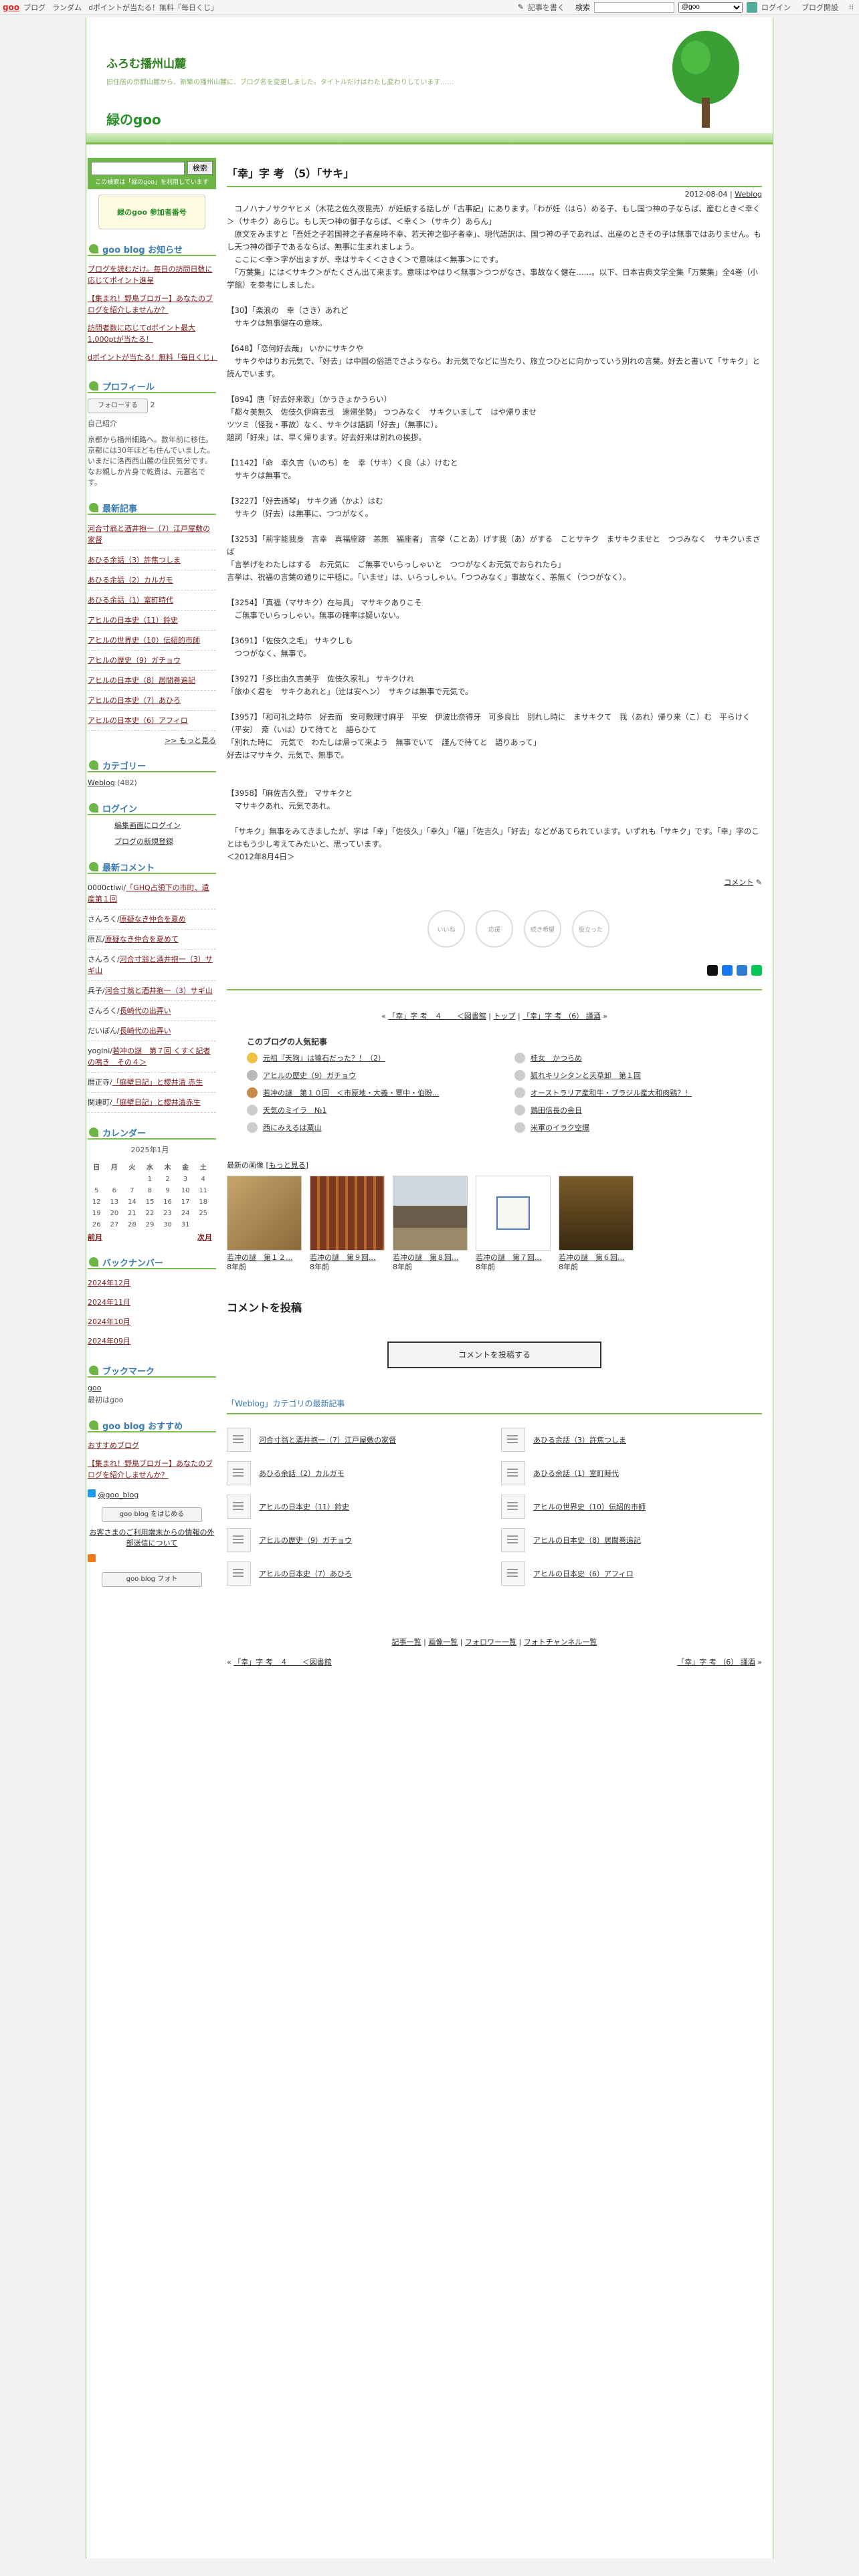  I want to click on recent-link: あひる余話（1）室町時代, so click(130, 600).